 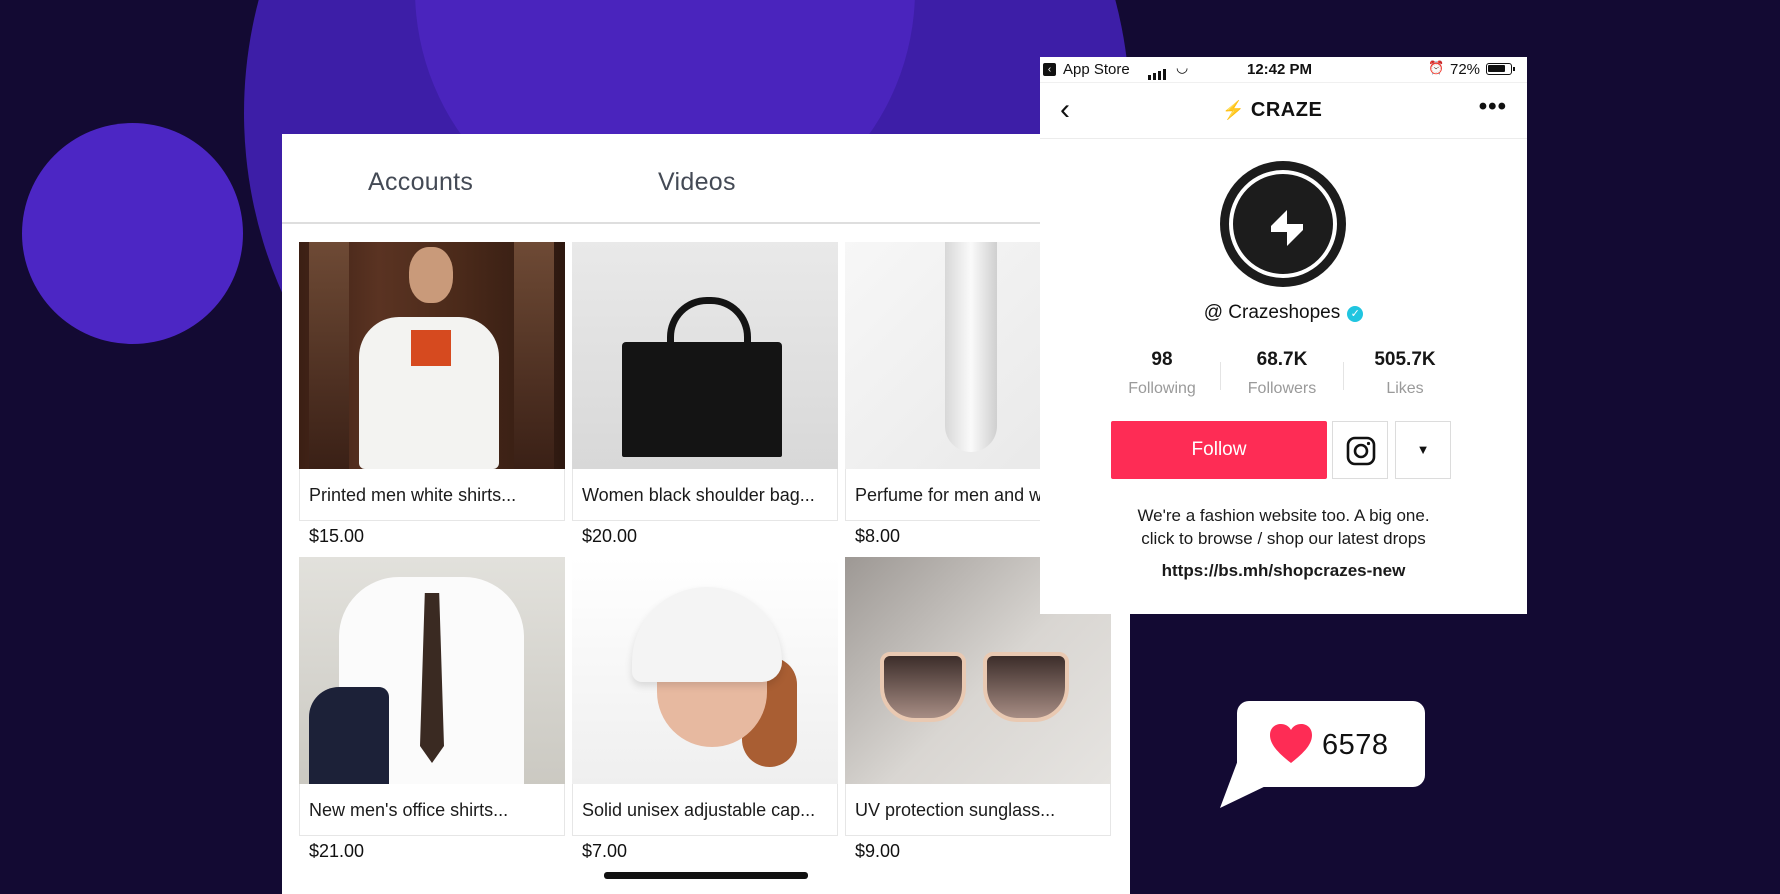 I want to click on instagram-button, so click(x=1360, y=450).